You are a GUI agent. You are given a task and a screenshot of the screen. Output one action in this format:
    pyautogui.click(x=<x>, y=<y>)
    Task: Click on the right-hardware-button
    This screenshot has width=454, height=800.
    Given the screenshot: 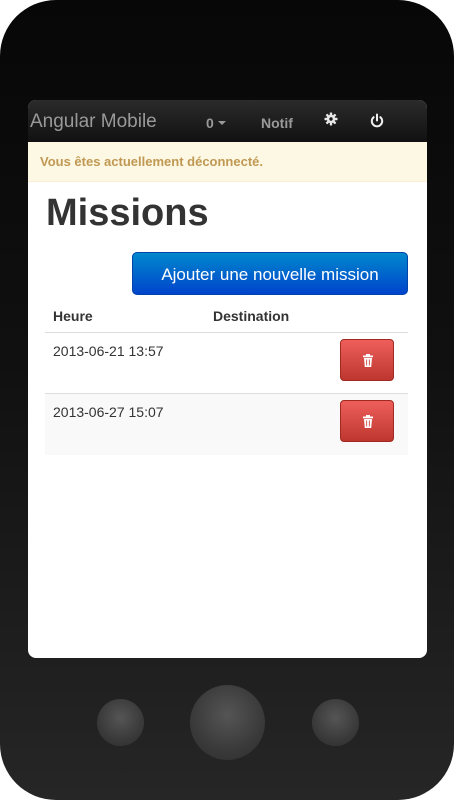 What is the action you would take?
    pyautogui.click(x=335, y=722)
    